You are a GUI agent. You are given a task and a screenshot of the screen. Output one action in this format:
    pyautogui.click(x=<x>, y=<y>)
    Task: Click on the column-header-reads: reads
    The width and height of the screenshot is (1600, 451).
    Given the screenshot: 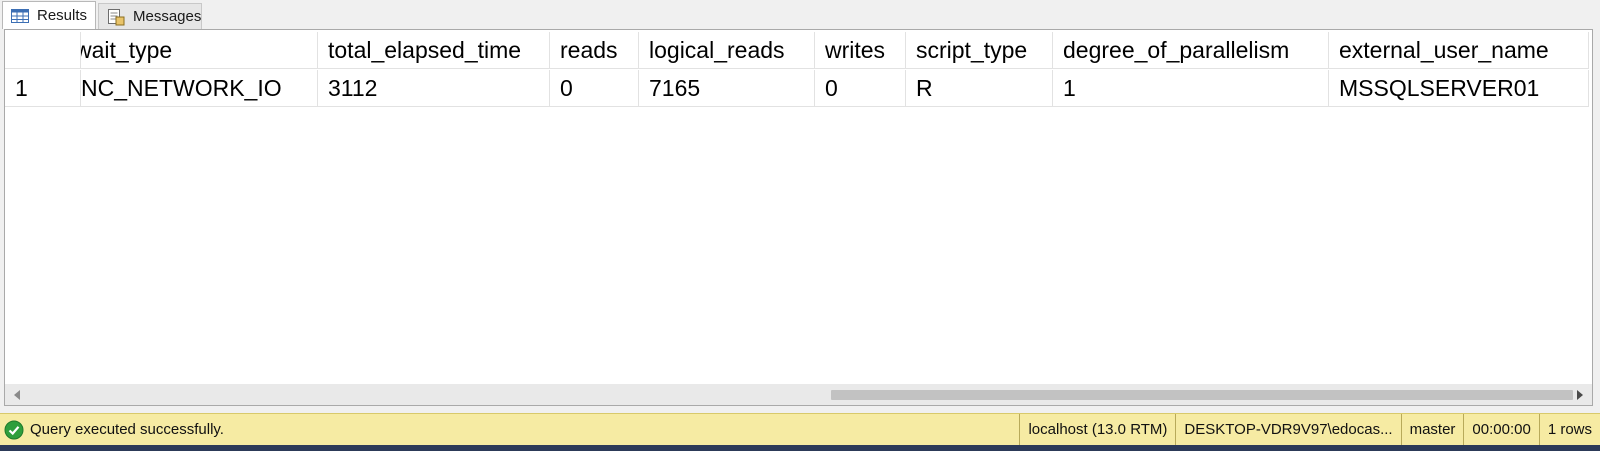 What is the action you would take?
    pyautogui.click(x=594, y=50)
    